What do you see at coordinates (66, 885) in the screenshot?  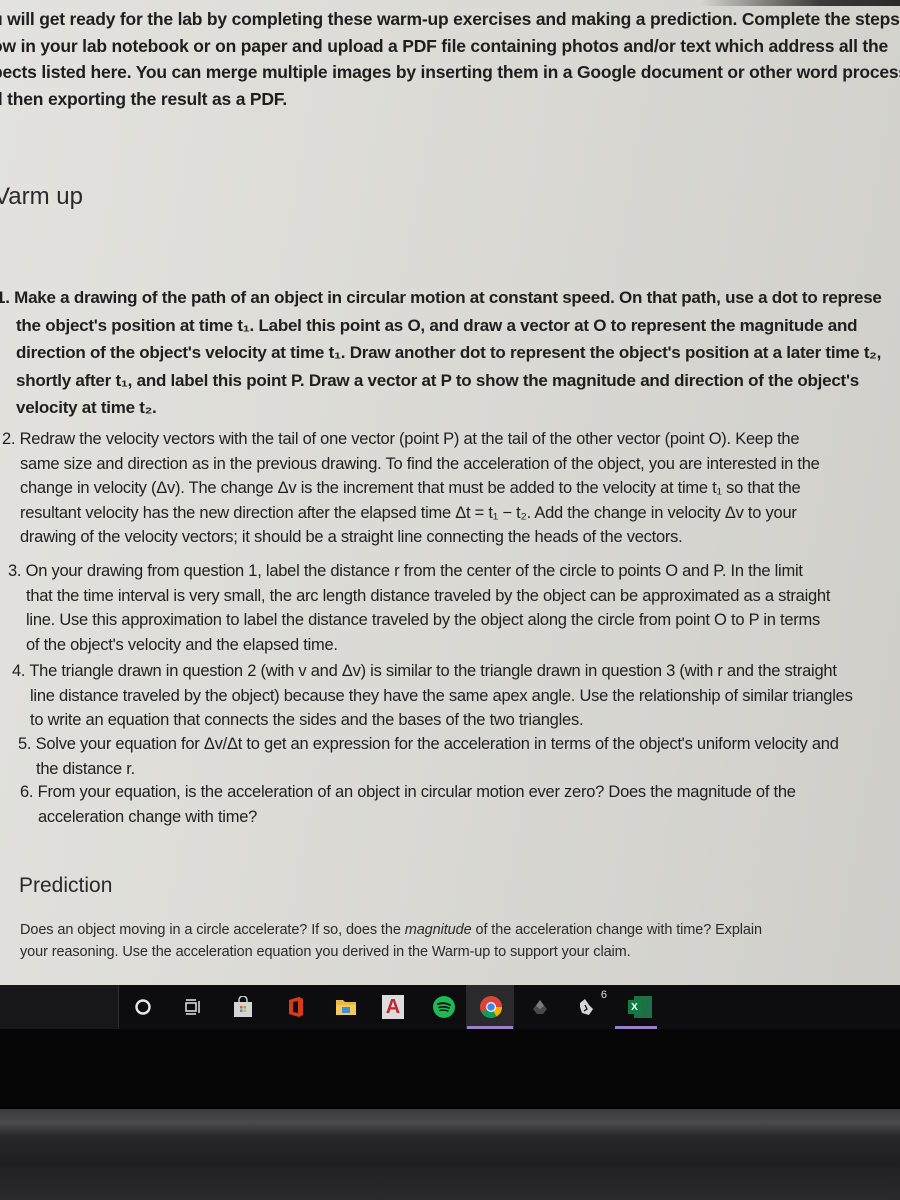 I see `prediction-heading: Prediction` at bounding box center [66, 885].